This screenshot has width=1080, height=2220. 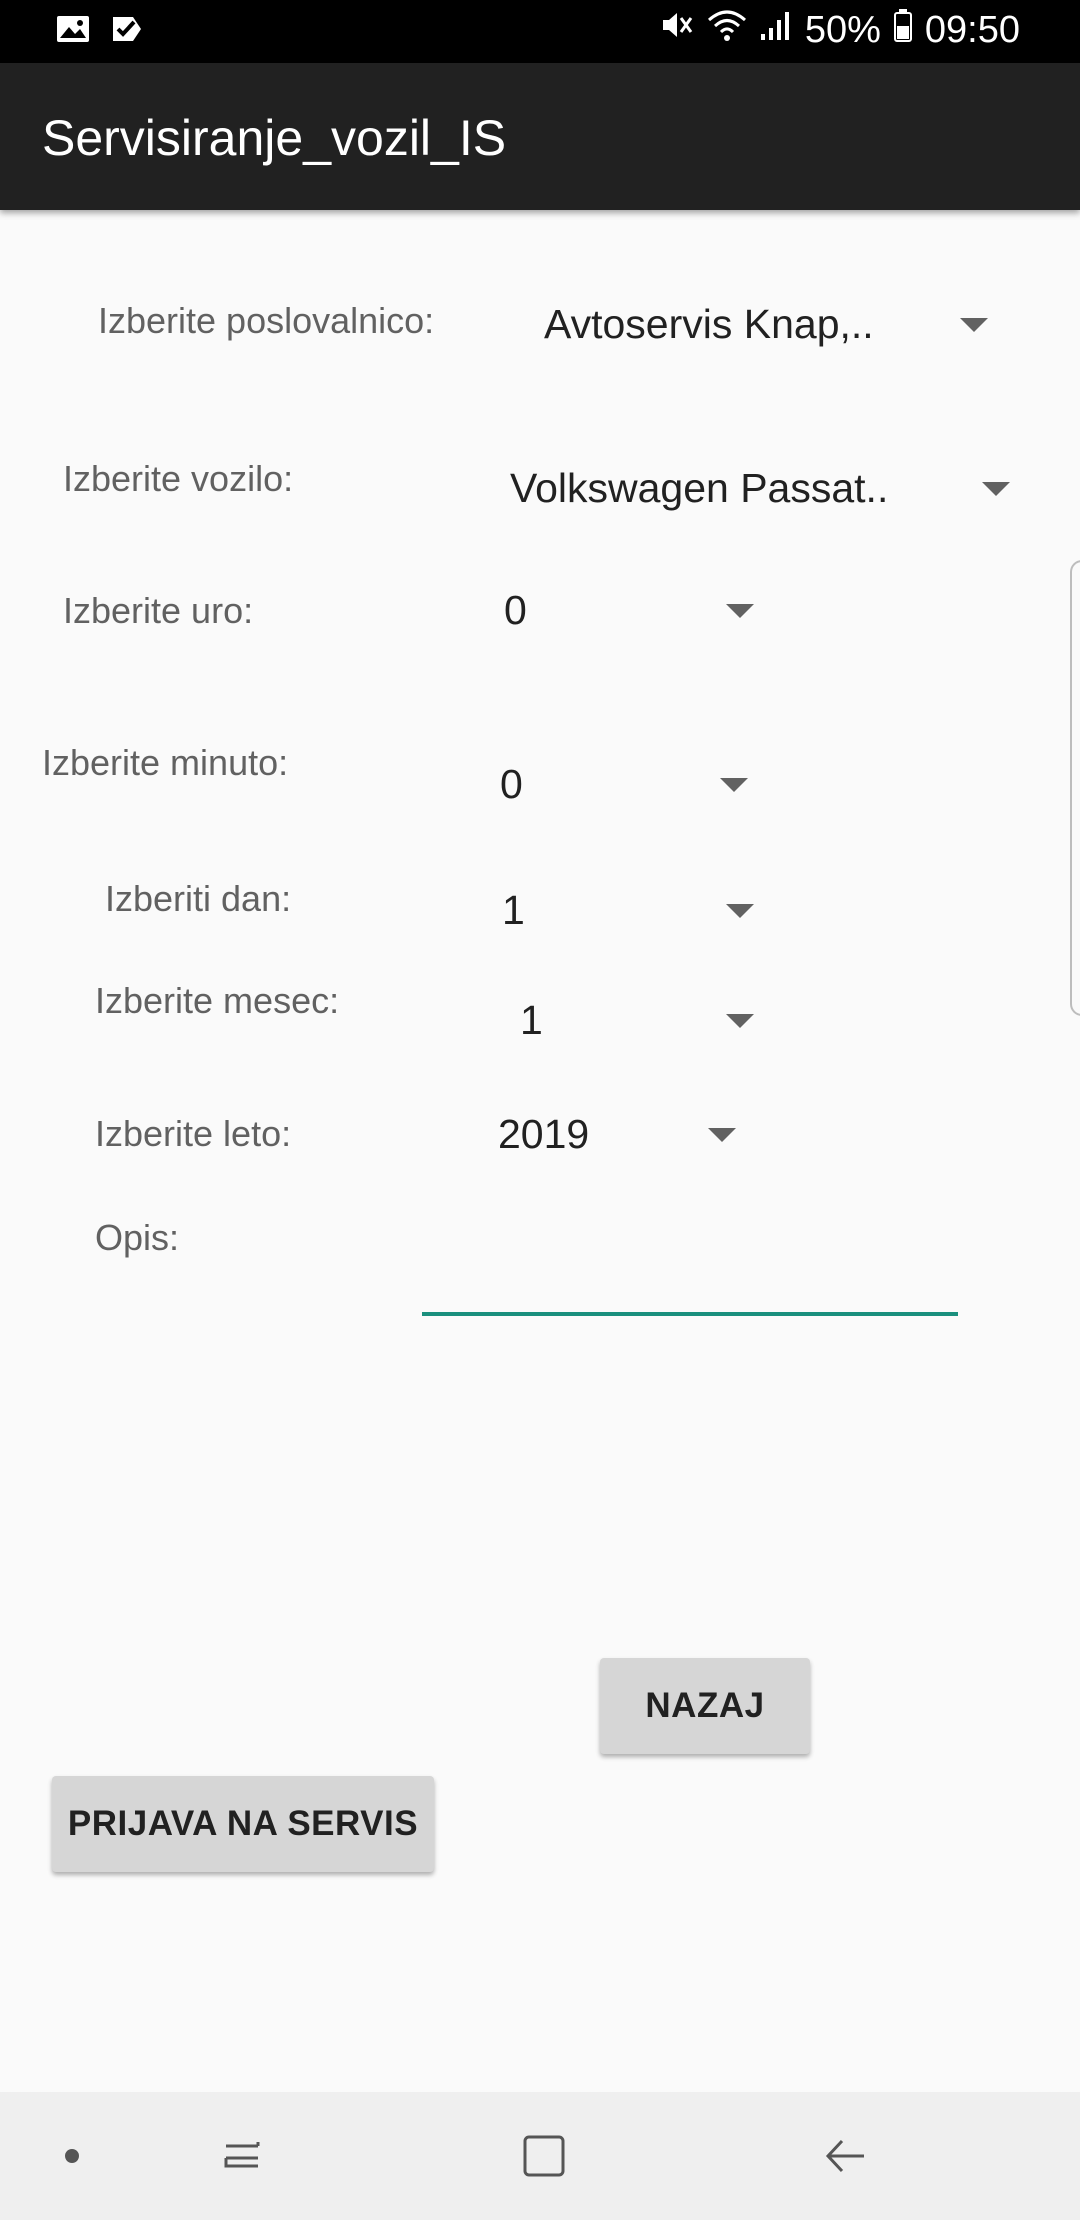 What do you see at coordinates (178, 478) in the screenshot?
I see `vozilo-label: Izberite vozilo:` at bounding box center [178, 478].